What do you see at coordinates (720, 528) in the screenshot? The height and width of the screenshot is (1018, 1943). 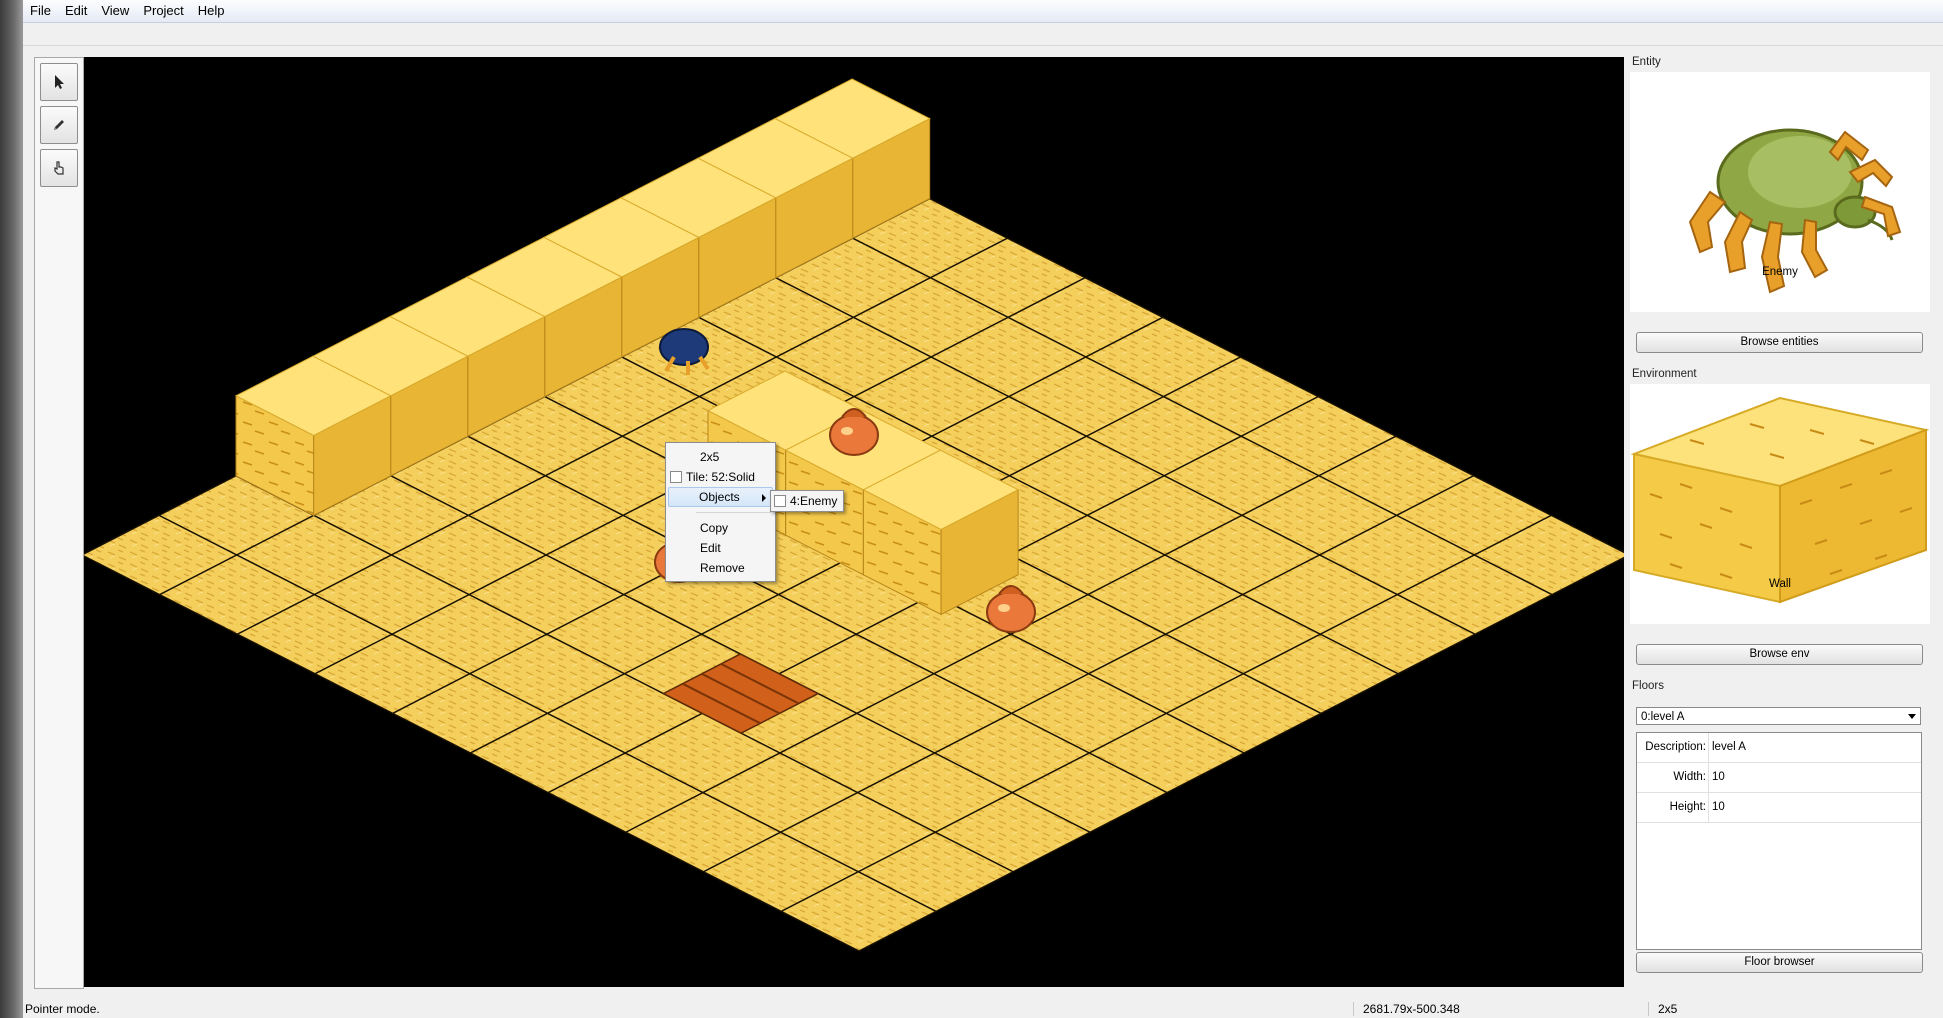 I see `context-menu-copy: Copy` at bounding box center [720, 528].